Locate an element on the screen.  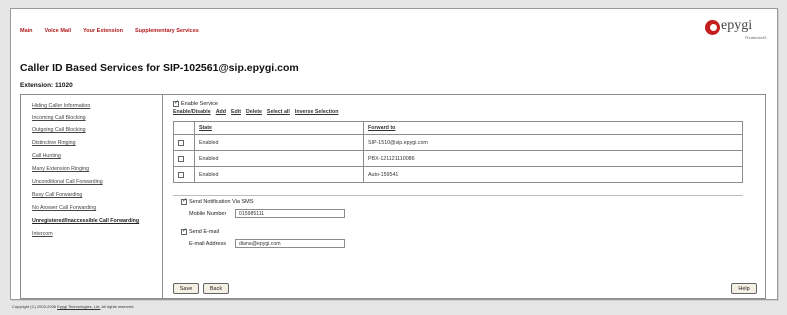
footer-company-link: Epygi Technologies, Ltd. is located at coordinates (78, 306).